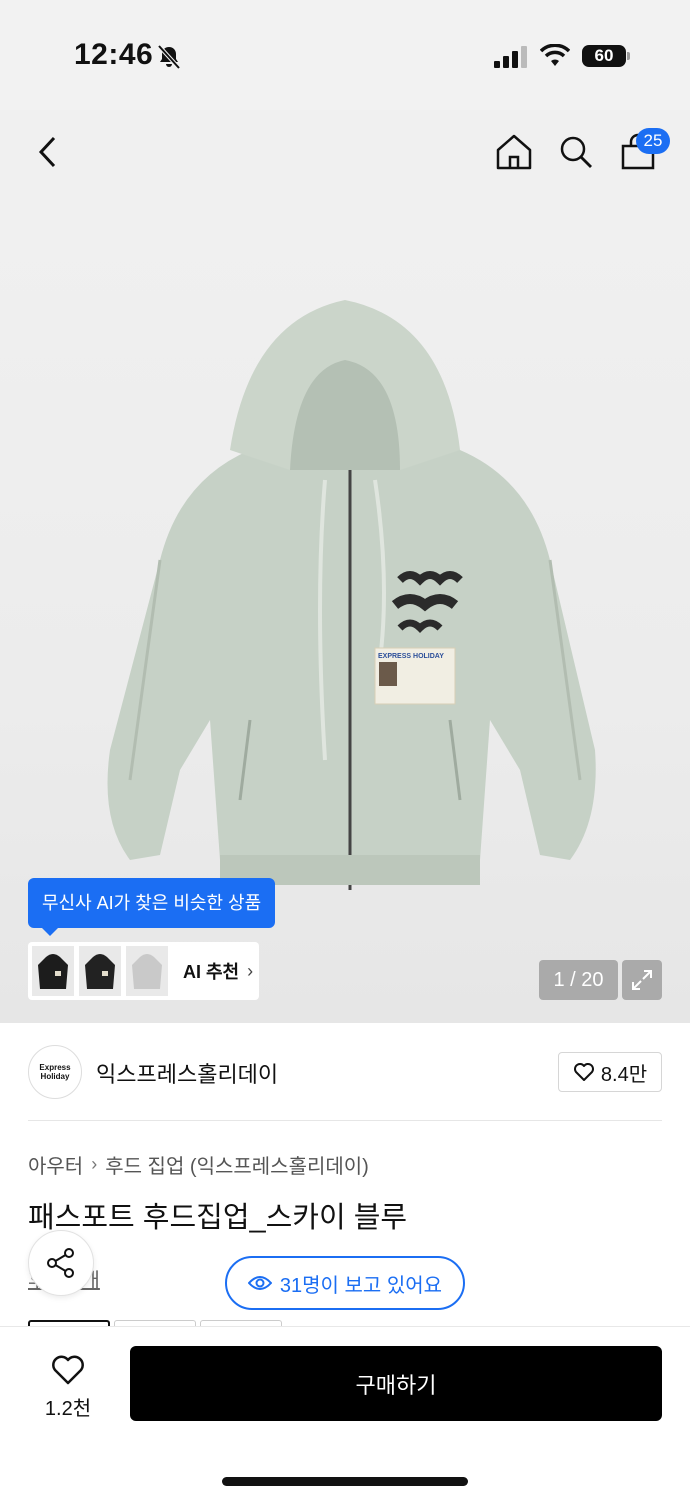 Image resolution: width=690 pixels, height=1500 pixels. What do you see at coordinates (624, 1074) in the screenshot?
I see `brand-like-count: 8.4만` at bounding box center [624, 1074].